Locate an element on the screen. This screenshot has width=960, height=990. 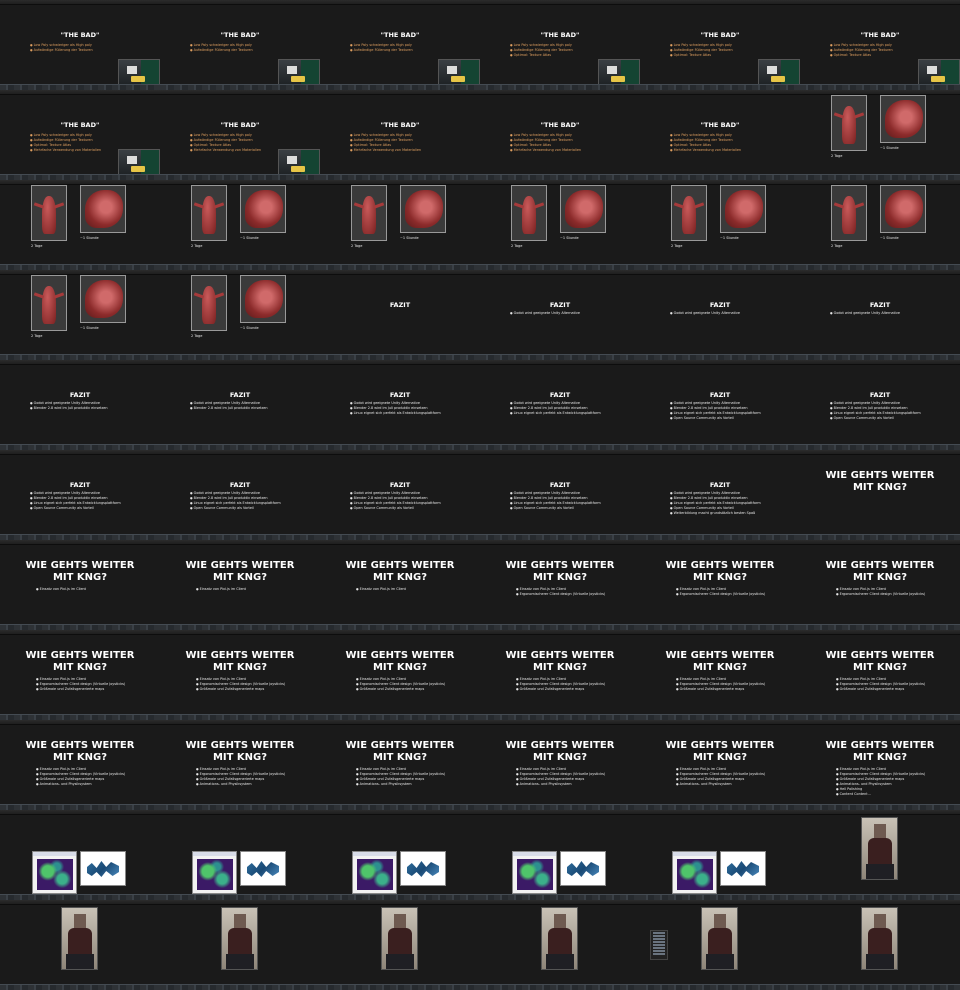
taskbar is located at coordinates (720, 987).